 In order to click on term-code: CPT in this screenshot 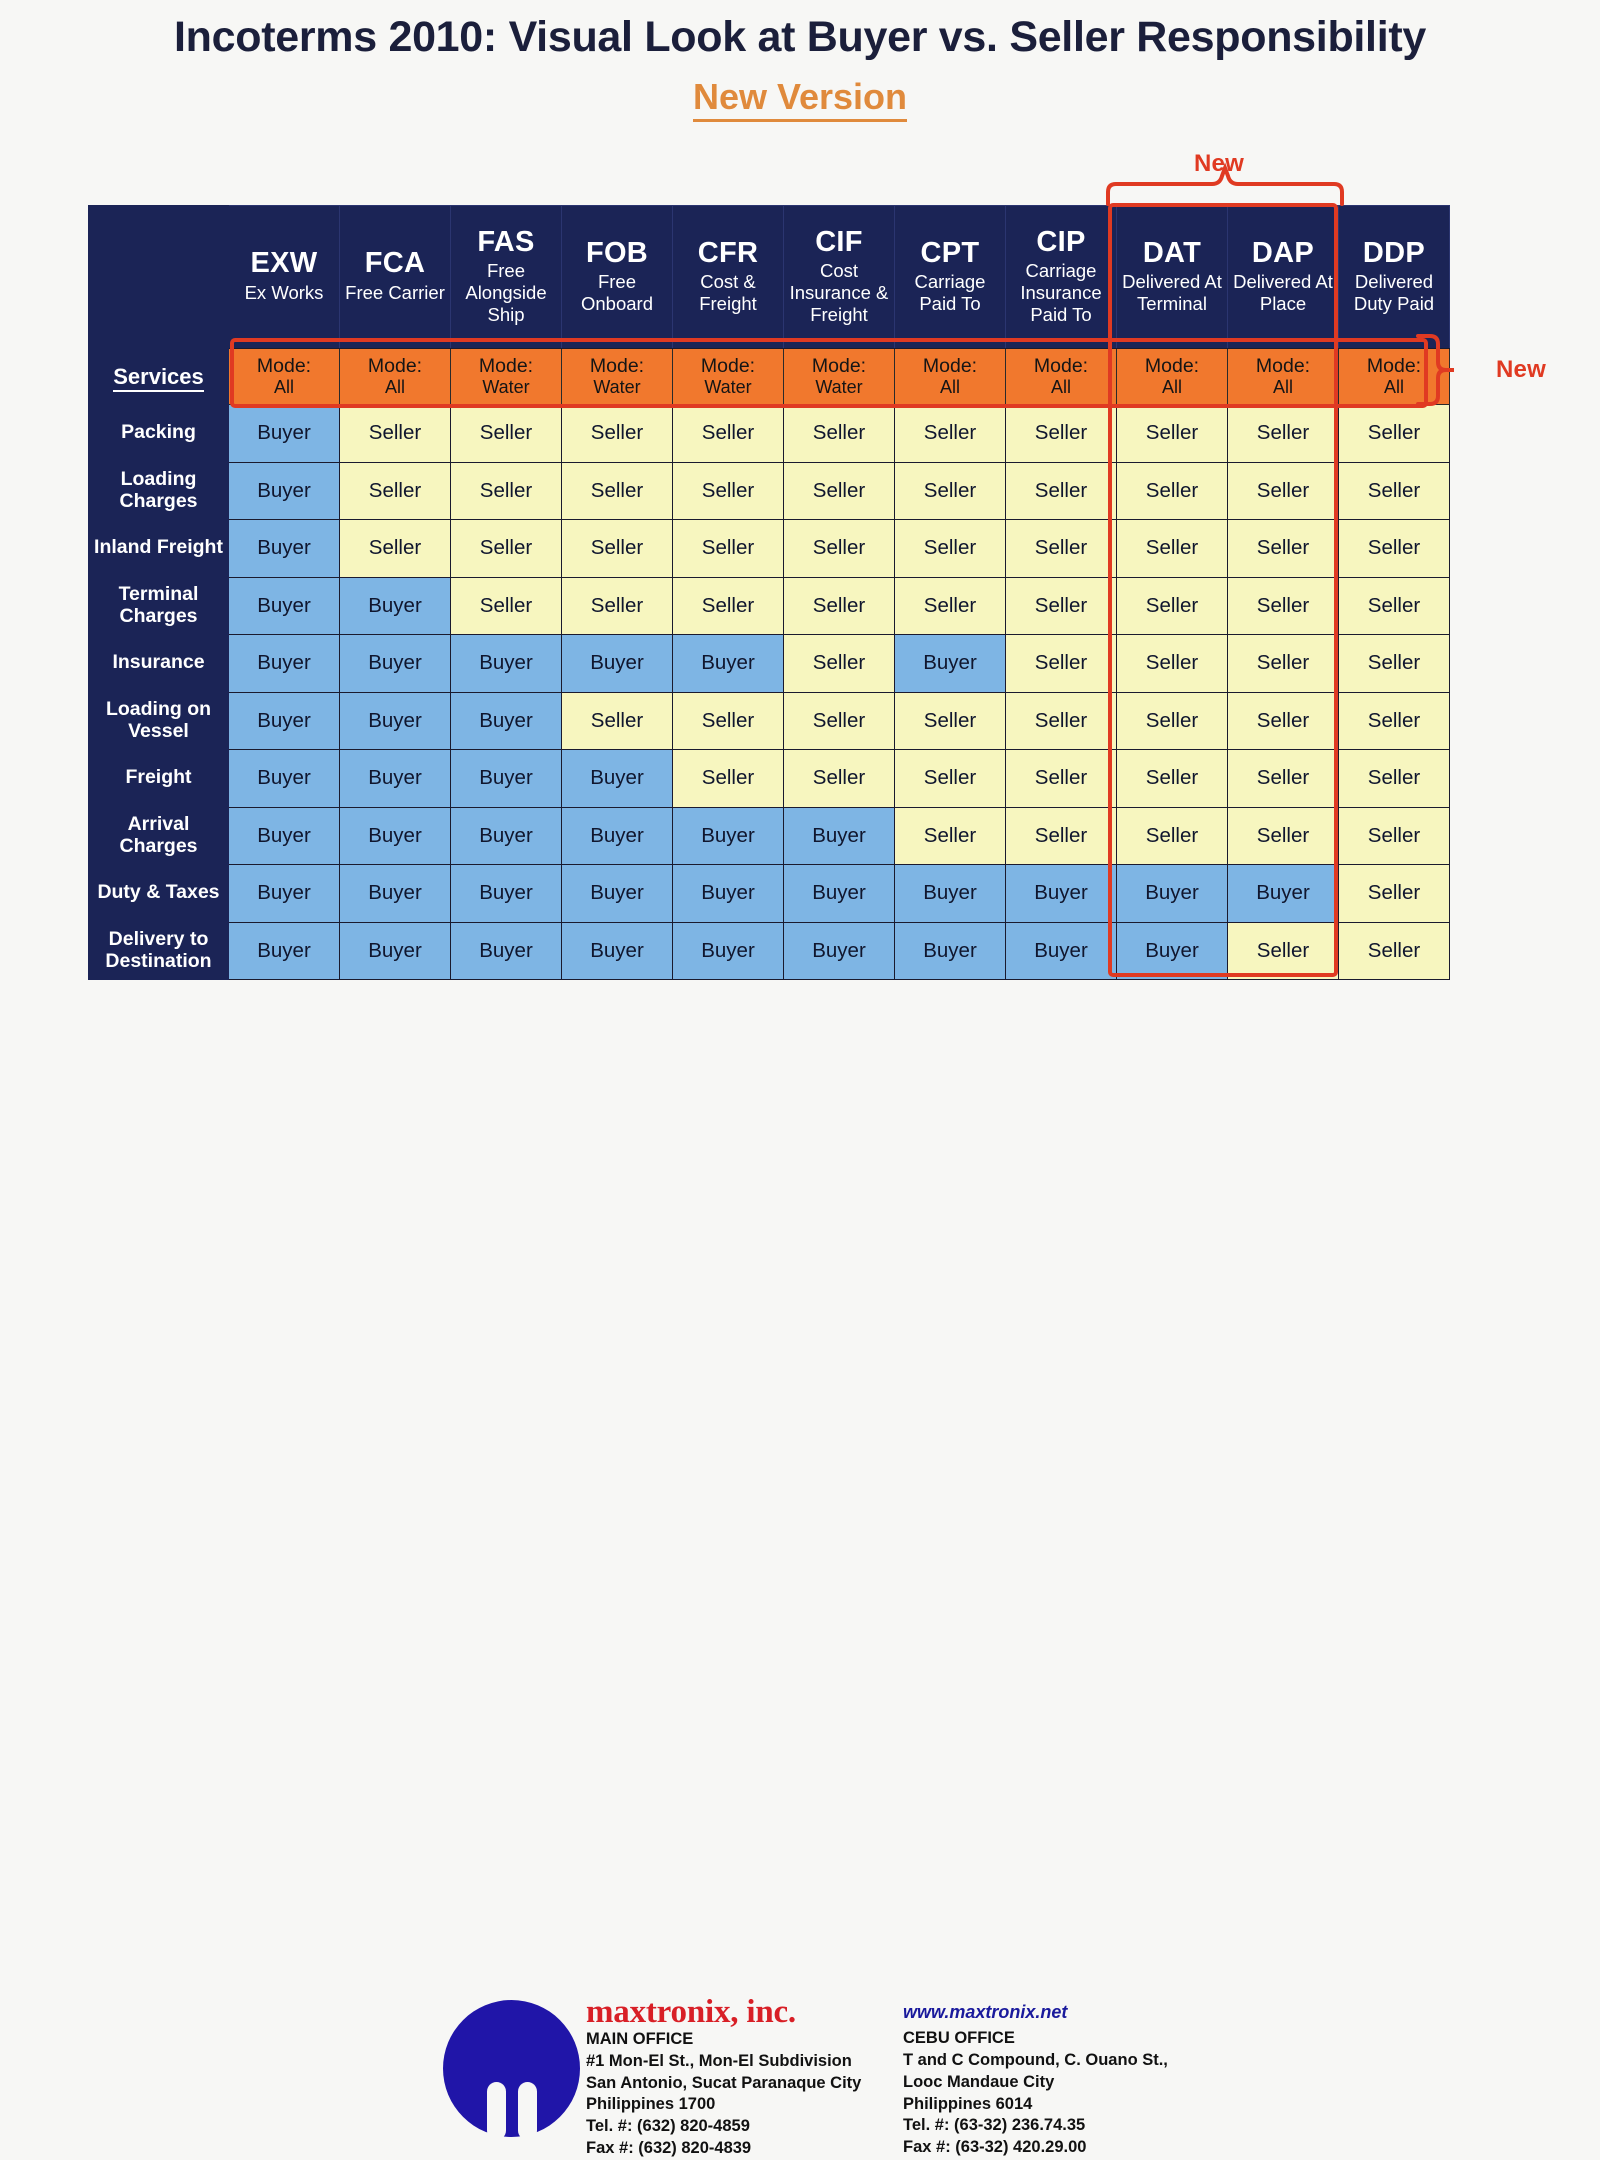, I will do `click(950, 252)`.